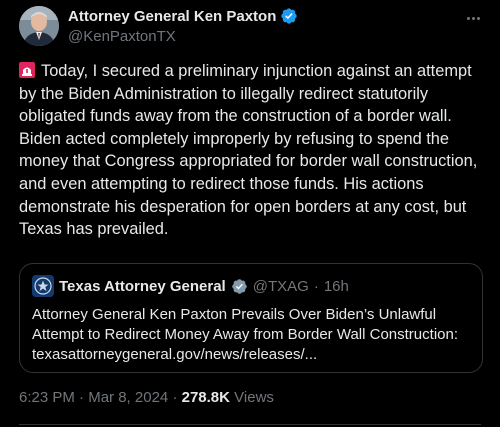  Describe the element at coordinates (142, 286) in the screenshot. I see `quoted-display-name: Texas Attorney General` at that location.